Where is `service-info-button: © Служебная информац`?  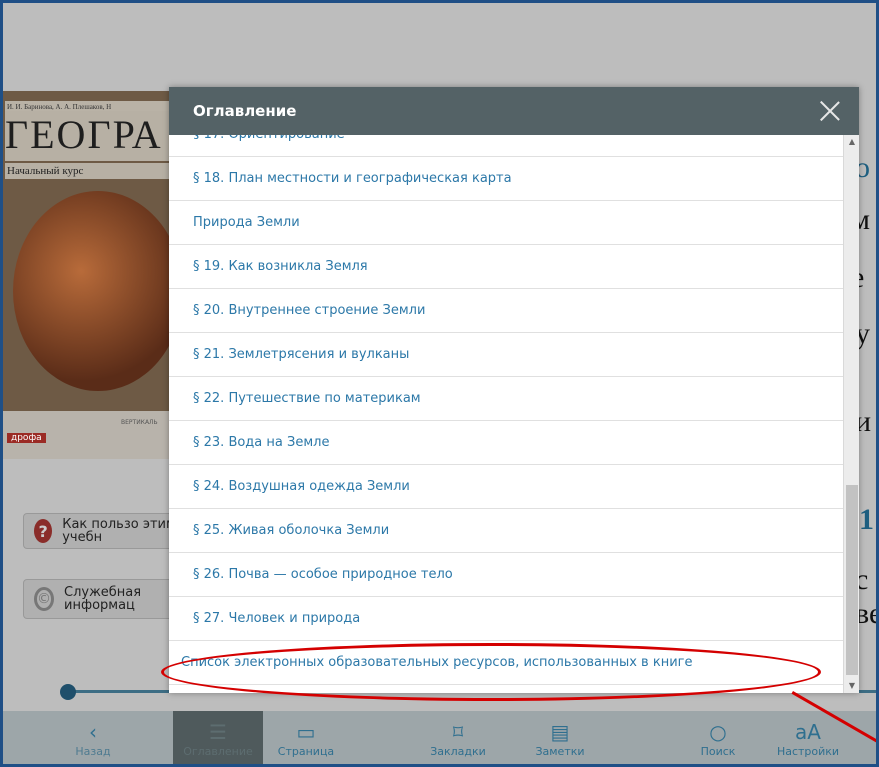 service-info-button: © Служебная информац is located at coordinates (103, 599).